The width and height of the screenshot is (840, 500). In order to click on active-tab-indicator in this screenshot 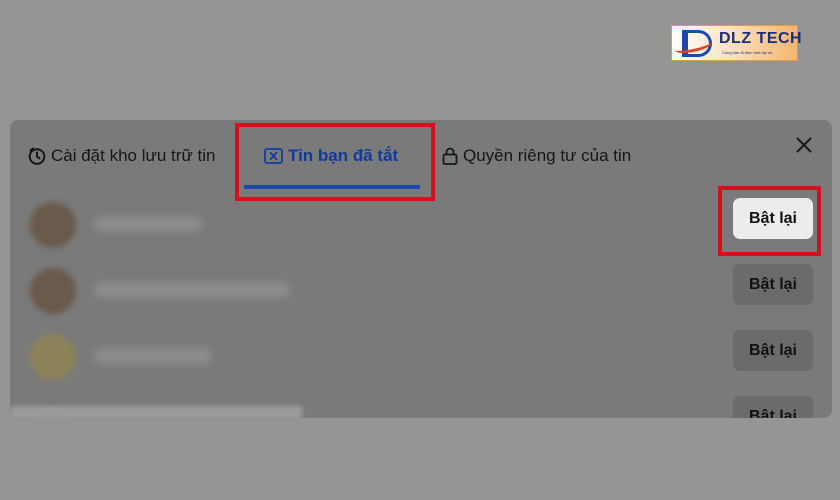, I will do `click(332, 187)`.